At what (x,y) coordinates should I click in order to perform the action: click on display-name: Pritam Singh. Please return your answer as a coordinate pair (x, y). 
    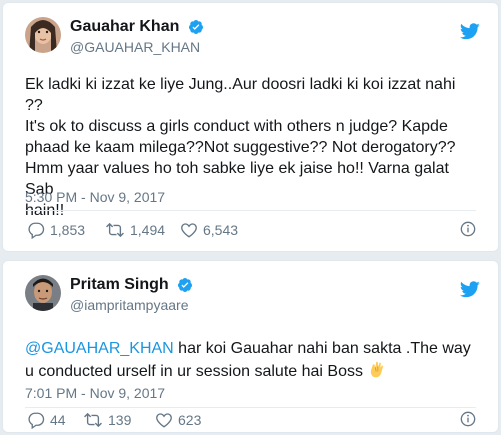
    Looking at the image, I should click on (119, 285).